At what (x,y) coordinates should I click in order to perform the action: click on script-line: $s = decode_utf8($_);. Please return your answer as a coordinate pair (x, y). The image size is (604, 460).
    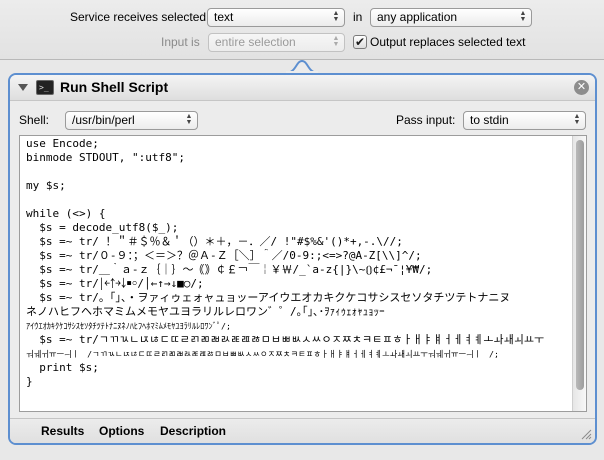
    Looking at the image, I should click on (102, 227).